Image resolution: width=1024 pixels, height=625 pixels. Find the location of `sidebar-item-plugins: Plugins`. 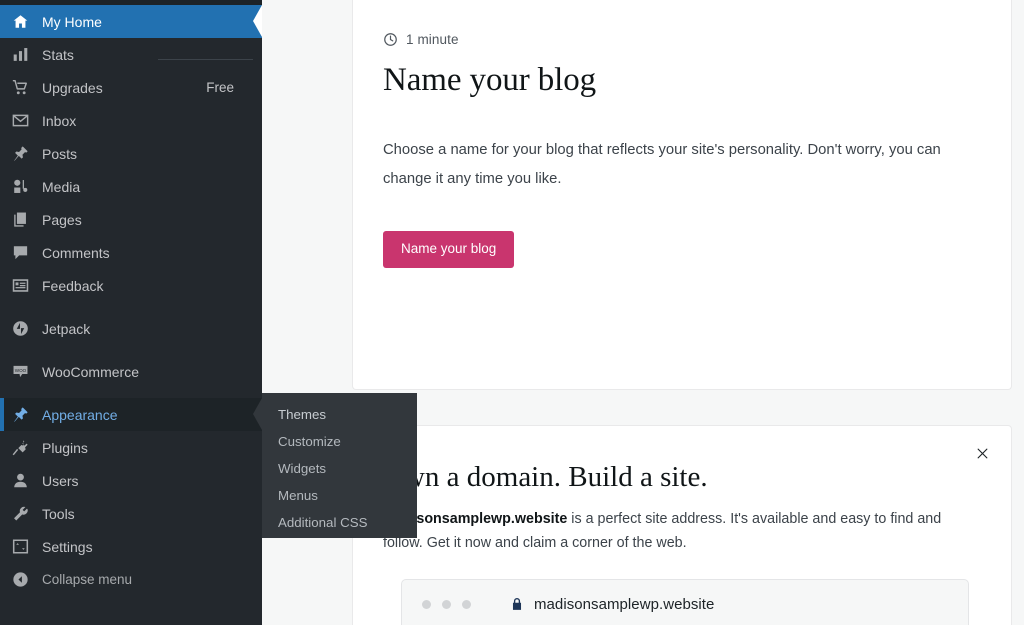

sidebar-item-plugins: Plugins is located at coordinates (131, 447).